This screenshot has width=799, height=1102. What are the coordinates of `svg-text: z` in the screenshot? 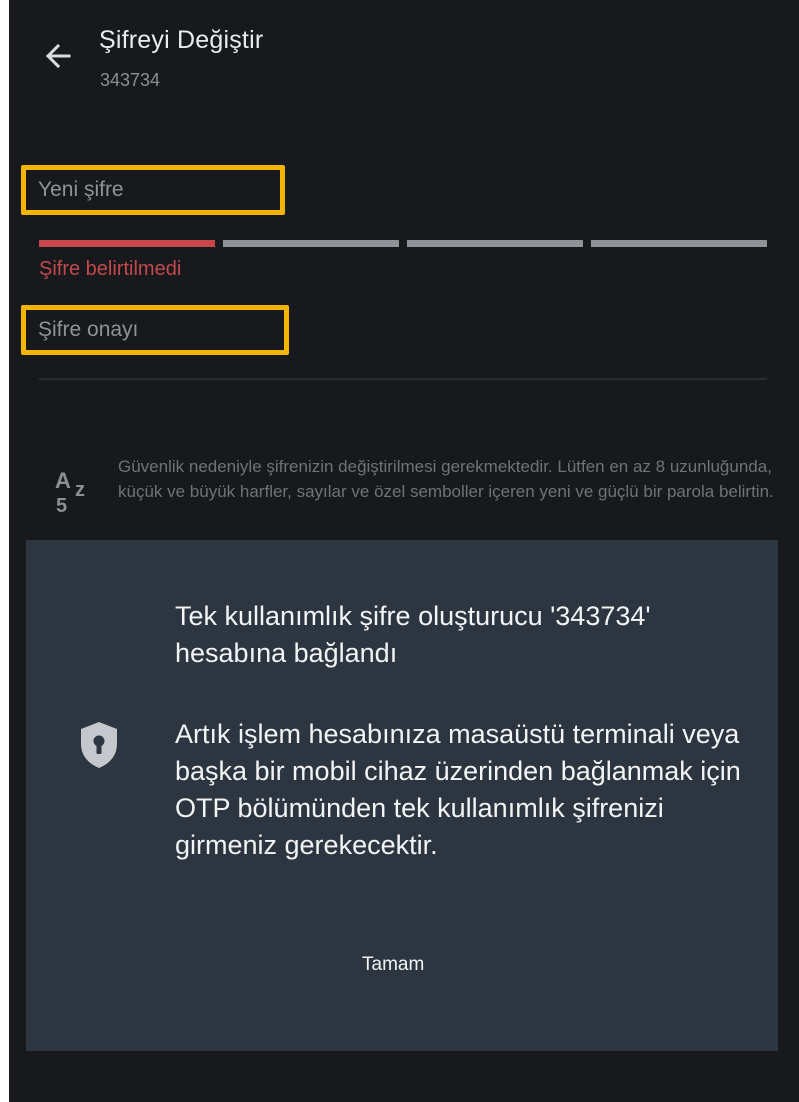 It's located at (80, 490).